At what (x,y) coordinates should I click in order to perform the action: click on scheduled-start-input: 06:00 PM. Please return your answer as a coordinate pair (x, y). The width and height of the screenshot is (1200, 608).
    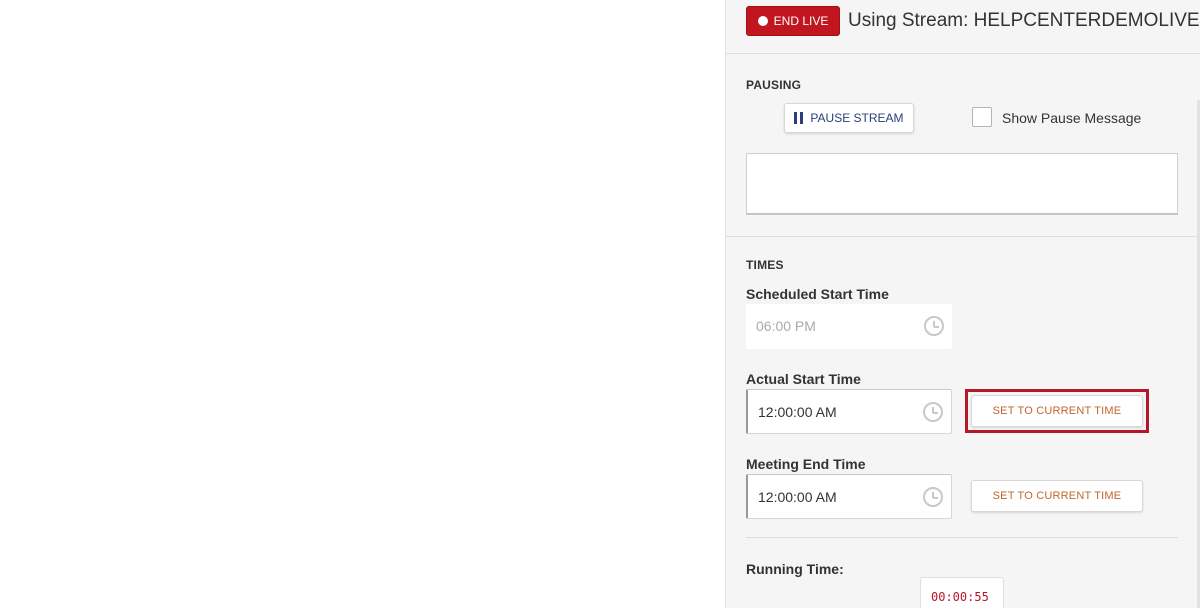
    Looking at the image, I should click on (849, 326).